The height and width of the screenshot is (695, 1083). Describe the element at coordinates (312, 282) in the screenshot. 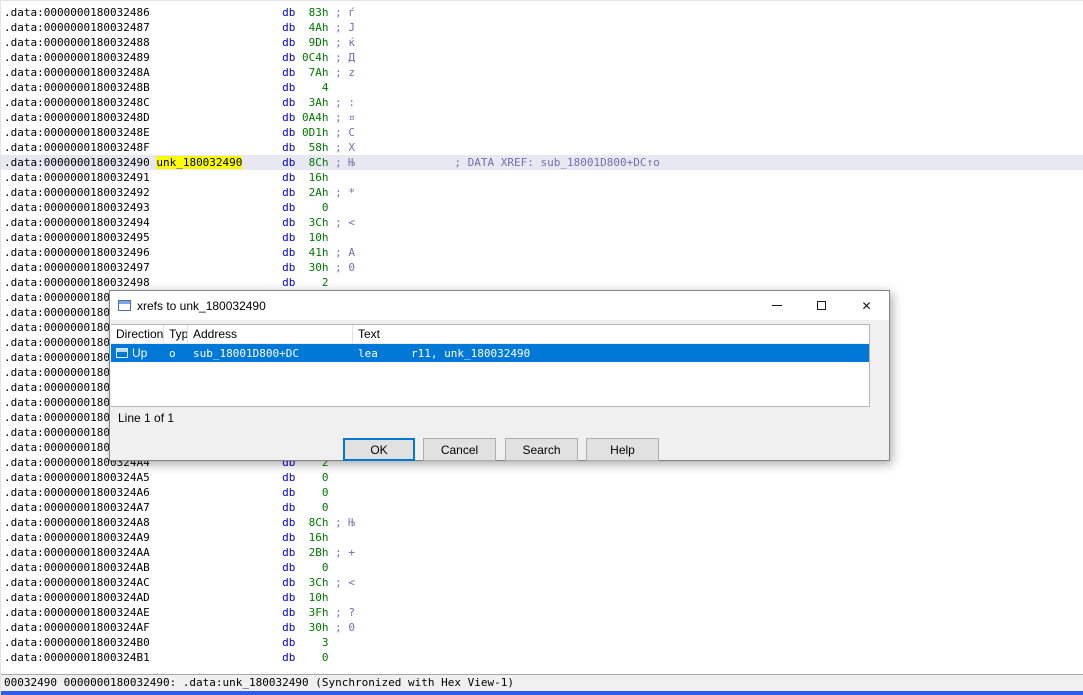

I see `byte-value: 2` at that location.